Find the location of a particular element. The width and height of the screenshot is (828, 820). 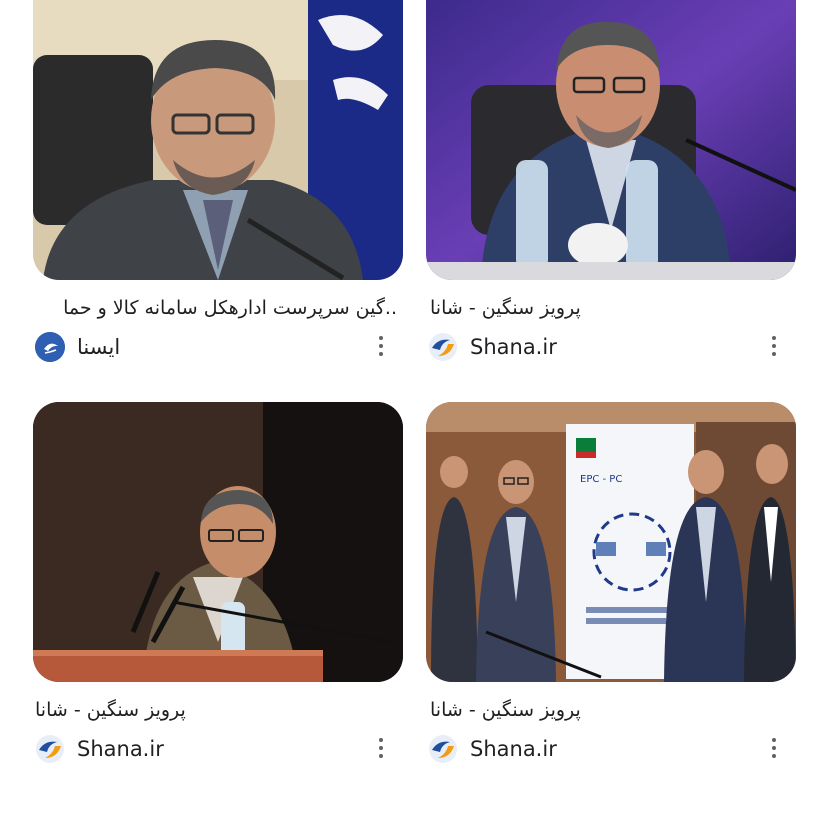

isna-logo-icon is located at coordinates (50, 347).